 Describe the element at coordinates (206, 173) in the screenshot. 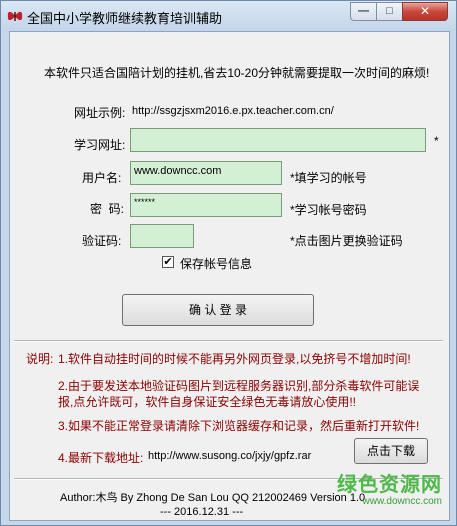

I see `username-input: www.downcc.com` at that location.